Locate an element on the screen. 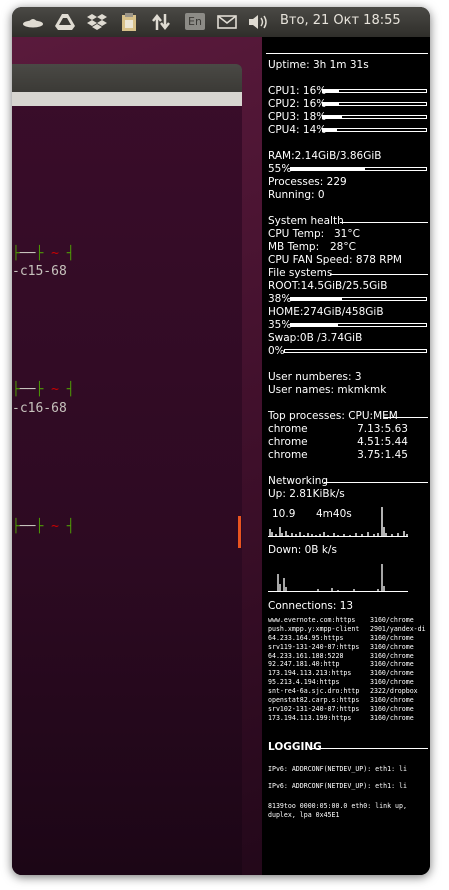 The height and width of the screenshot is (890, 449). connection-row: 92.247.181.40:http 3160/chrome is located at coordinates (348, 664).